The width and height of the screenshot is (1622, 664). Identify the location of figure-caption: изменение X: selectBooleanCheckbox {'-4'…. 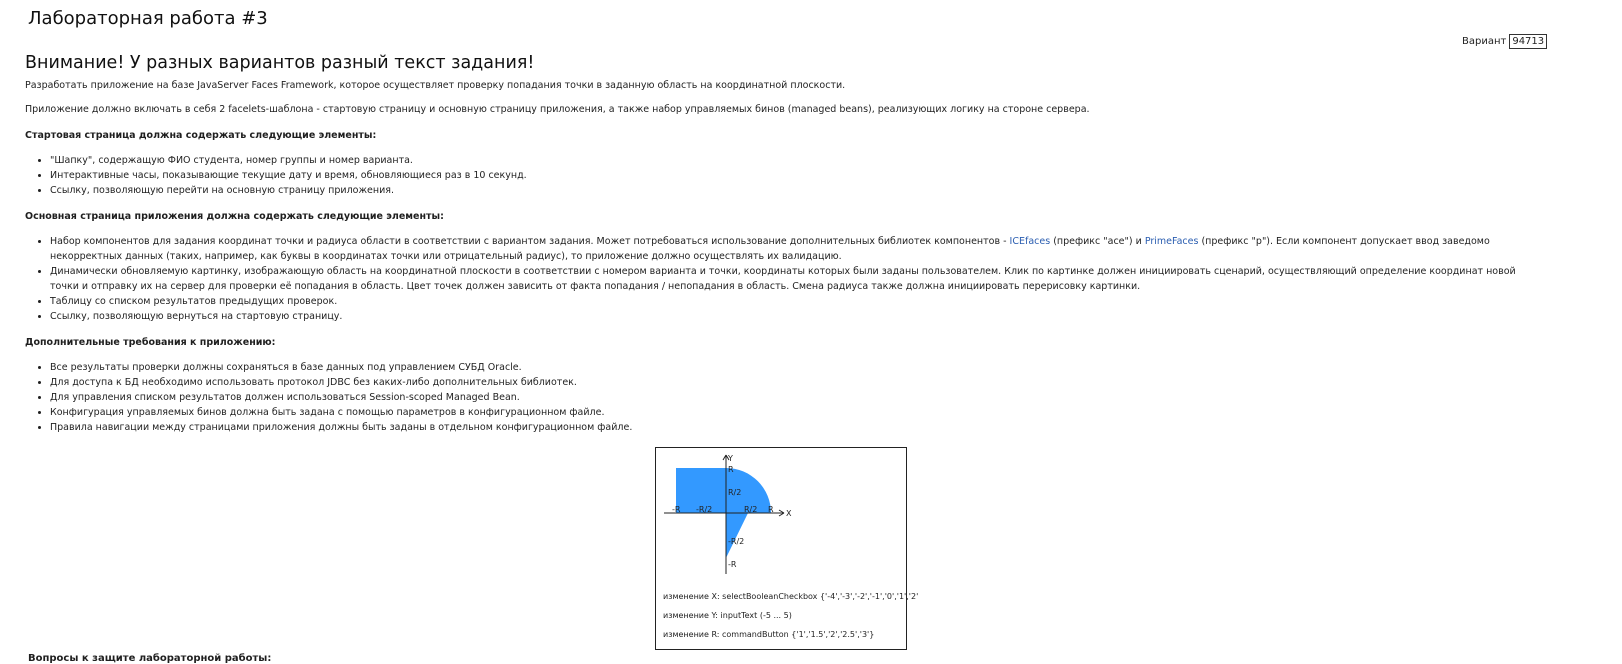
(791, 596).